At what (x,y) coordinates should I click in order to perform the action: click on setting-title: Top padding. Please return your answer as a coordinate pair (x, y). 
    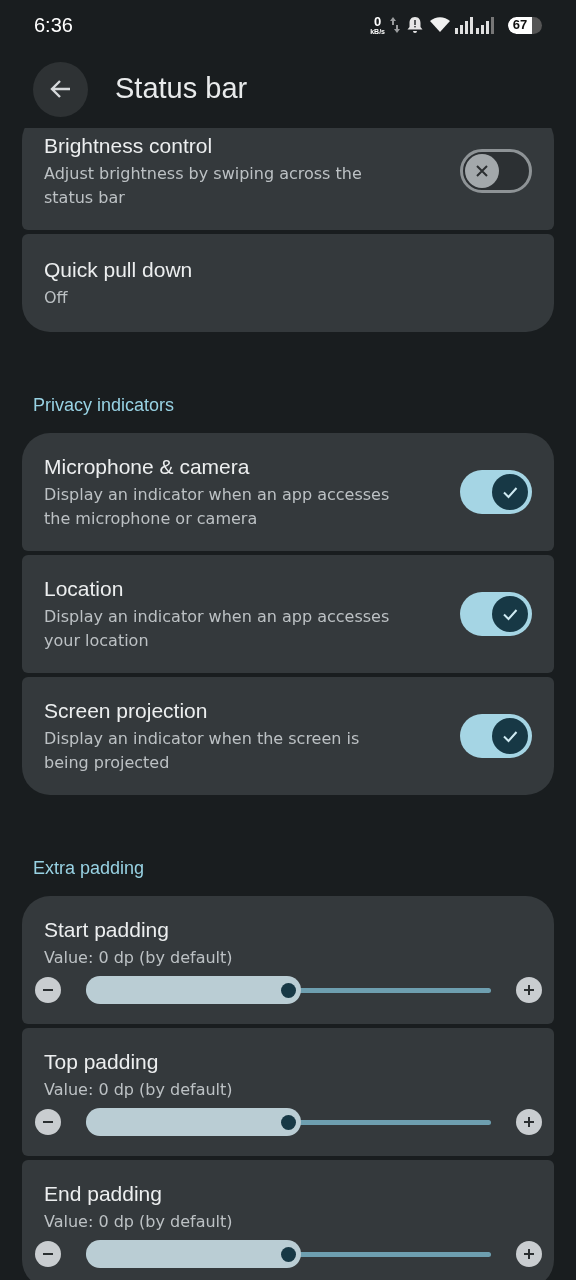
    Looking at the image, I should click on (102, 1062).